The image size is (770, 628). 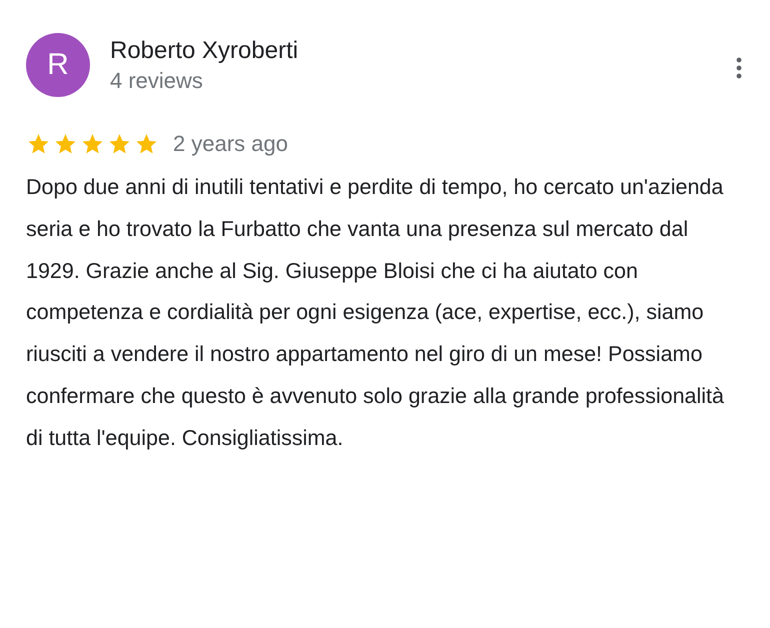 I want to click on avatar: R, so click(x=58, y=65).